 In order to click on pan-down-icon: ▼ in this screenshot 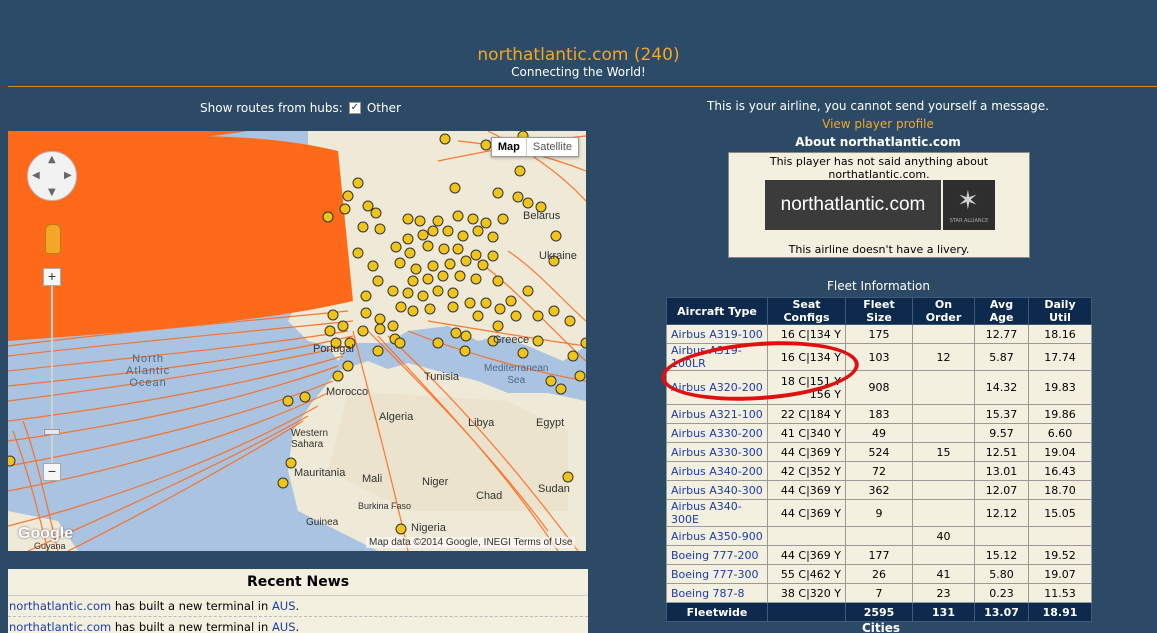, I will do `click(52, 192)`.